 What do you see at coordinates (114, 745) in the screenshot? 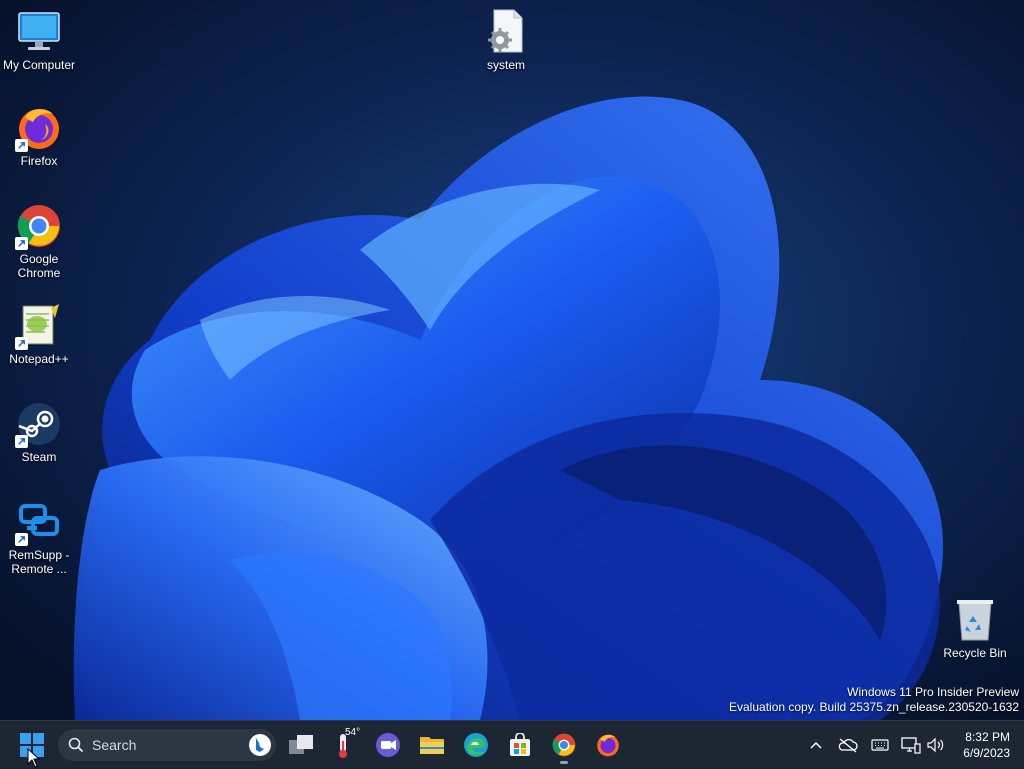
I see `search-placeholder: Search` at bounding box center [114, 745].